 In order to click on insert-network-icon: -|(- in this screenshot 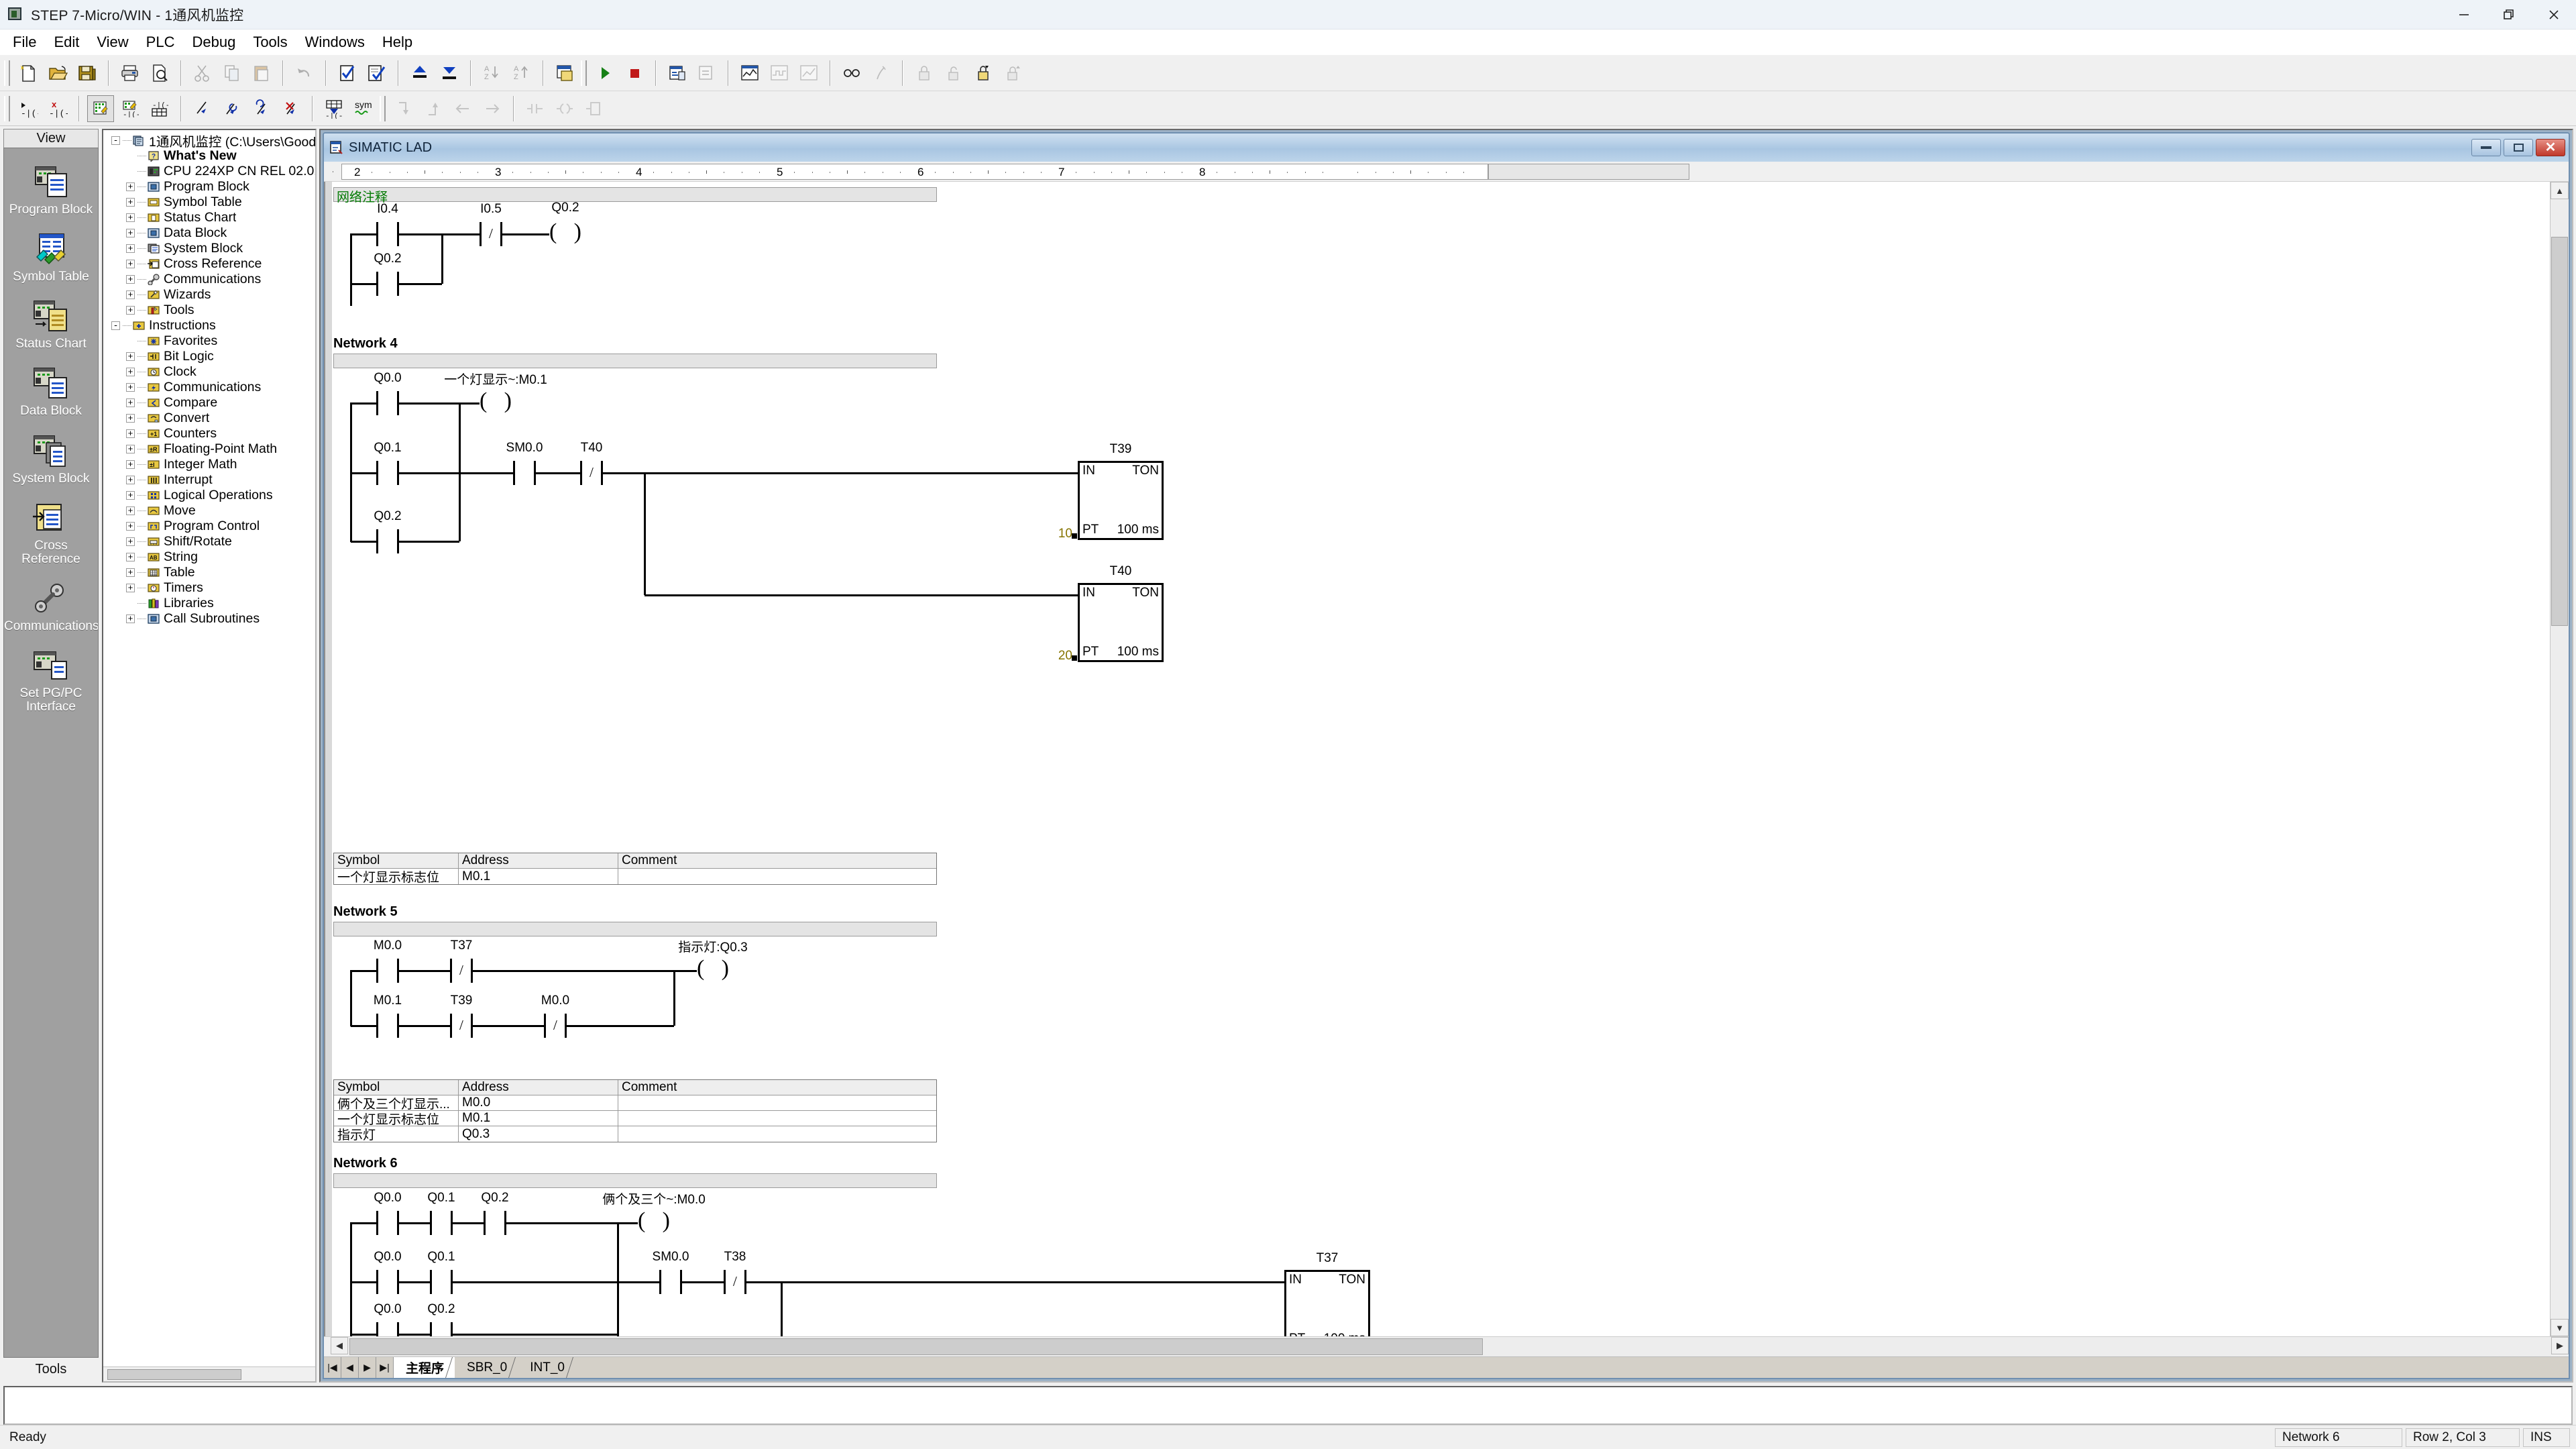, I will do `click(334, 108)`.